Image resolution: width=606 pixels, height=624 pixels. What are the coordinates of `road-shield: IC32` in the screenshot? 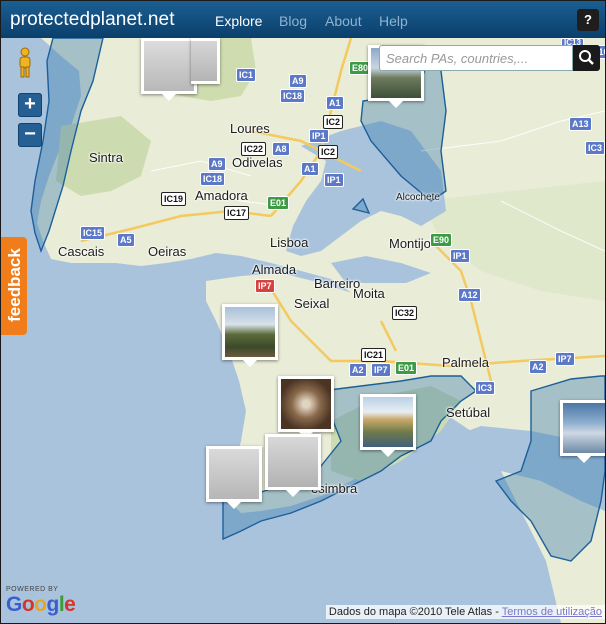 It's located at (405, 313).